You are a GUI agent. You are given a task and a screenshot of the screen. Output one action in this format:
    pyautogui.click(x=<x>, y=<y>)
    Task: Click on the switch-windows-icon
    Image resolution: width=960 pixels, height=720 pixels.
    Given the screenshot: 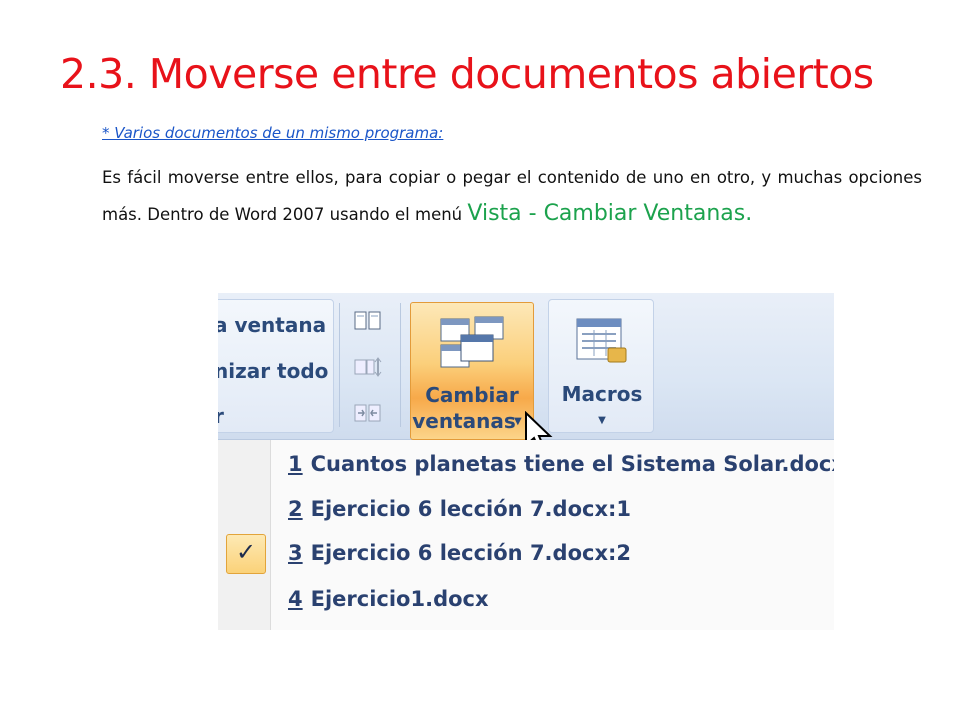 What is the action you would take?
    pyautogui.click(x=472, y=342)
    